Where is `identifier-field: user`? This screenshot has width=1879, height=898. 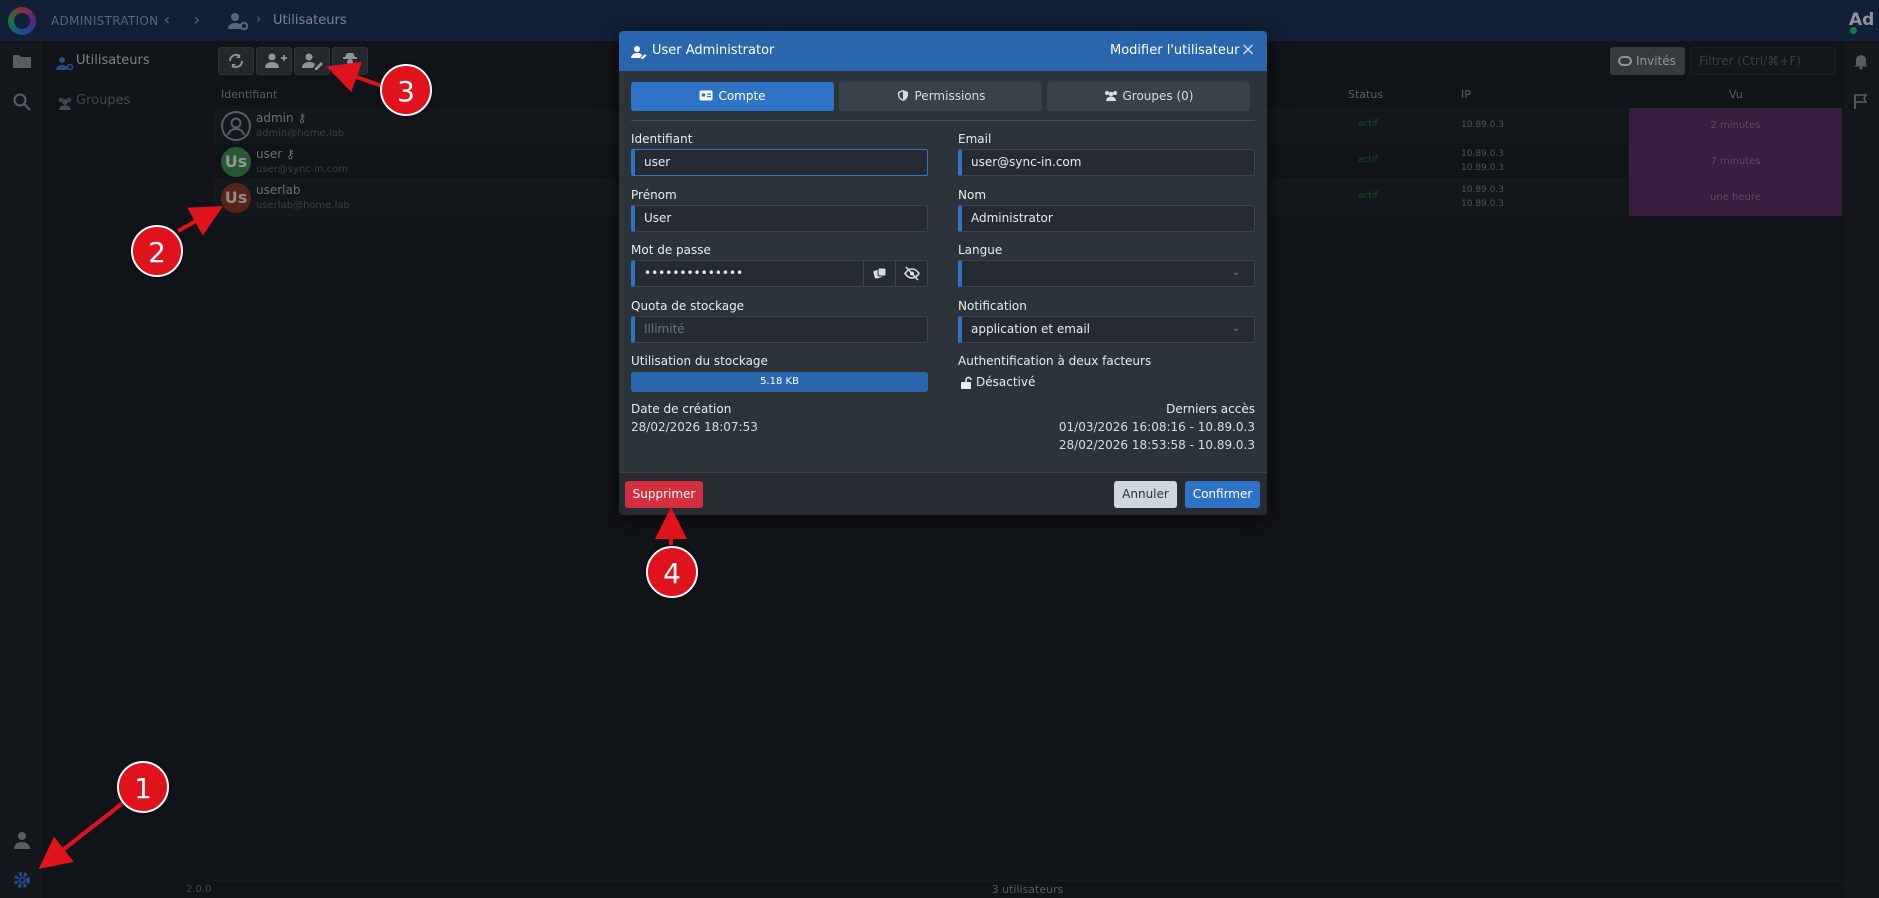 identifier-field: user is located at coordinates (779, 162).